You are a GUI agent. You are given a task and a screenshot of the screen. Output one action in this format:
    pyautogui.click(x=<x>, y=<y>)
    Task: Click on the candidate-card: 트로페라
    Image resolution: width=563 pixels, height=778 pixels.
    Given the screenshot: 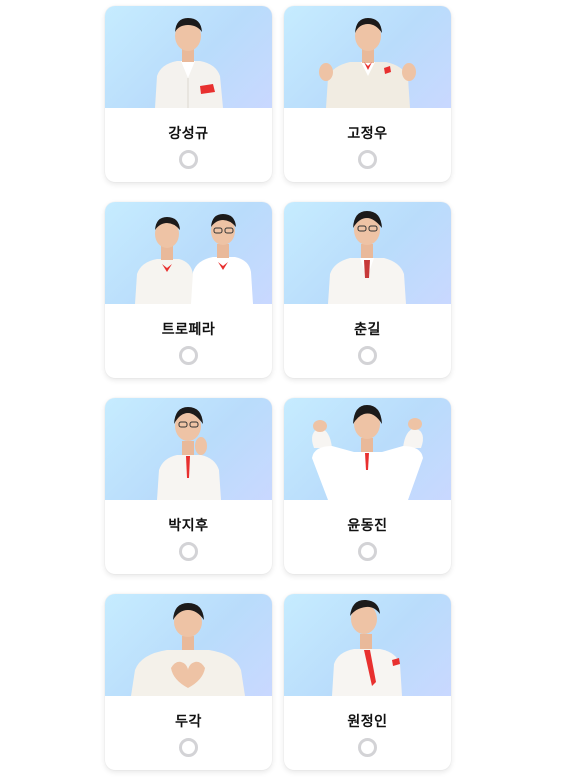 What is the action you would take?
    pyautogui.click(x=188, y=290)
    